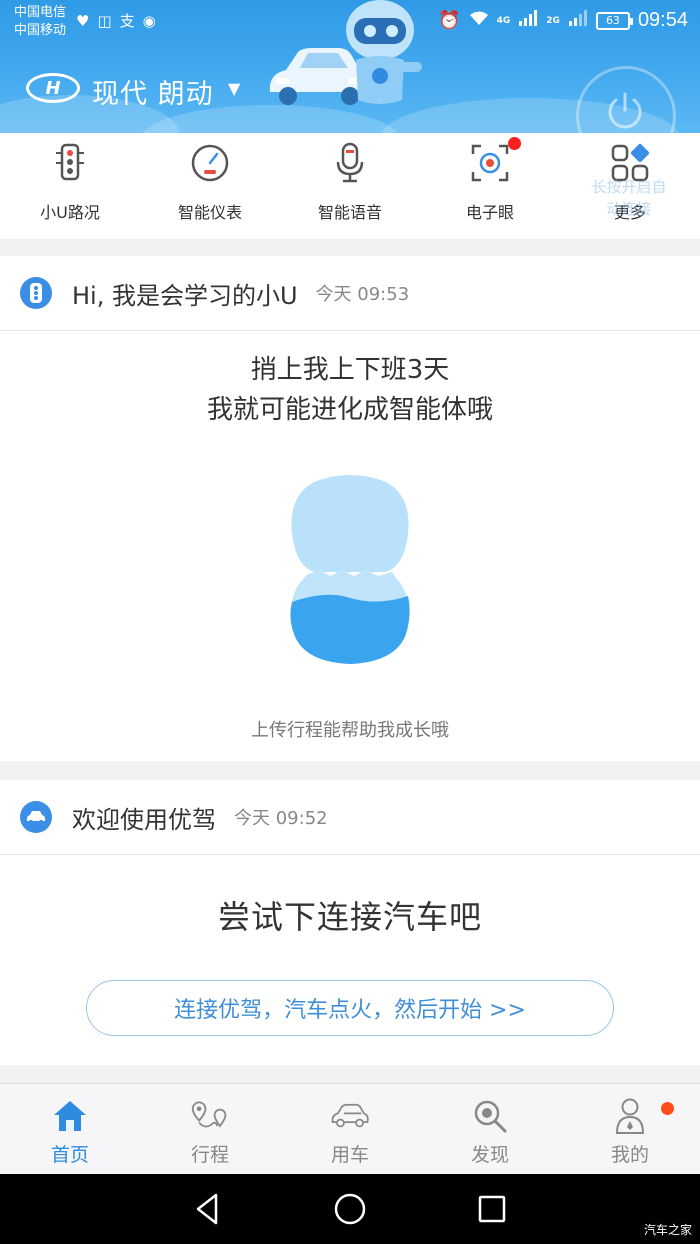 The height and width of the screenshot is (1244, 700). I want to click on heart-icon: ♥, so click(83, 20).